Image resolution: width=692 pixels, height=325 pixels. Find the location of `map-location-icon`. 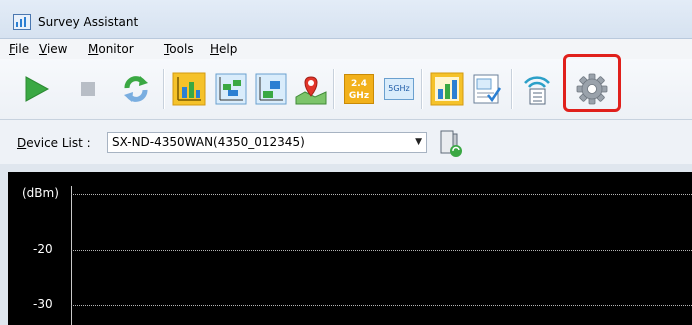

map-location-icon is located at coordinates (311, 89).